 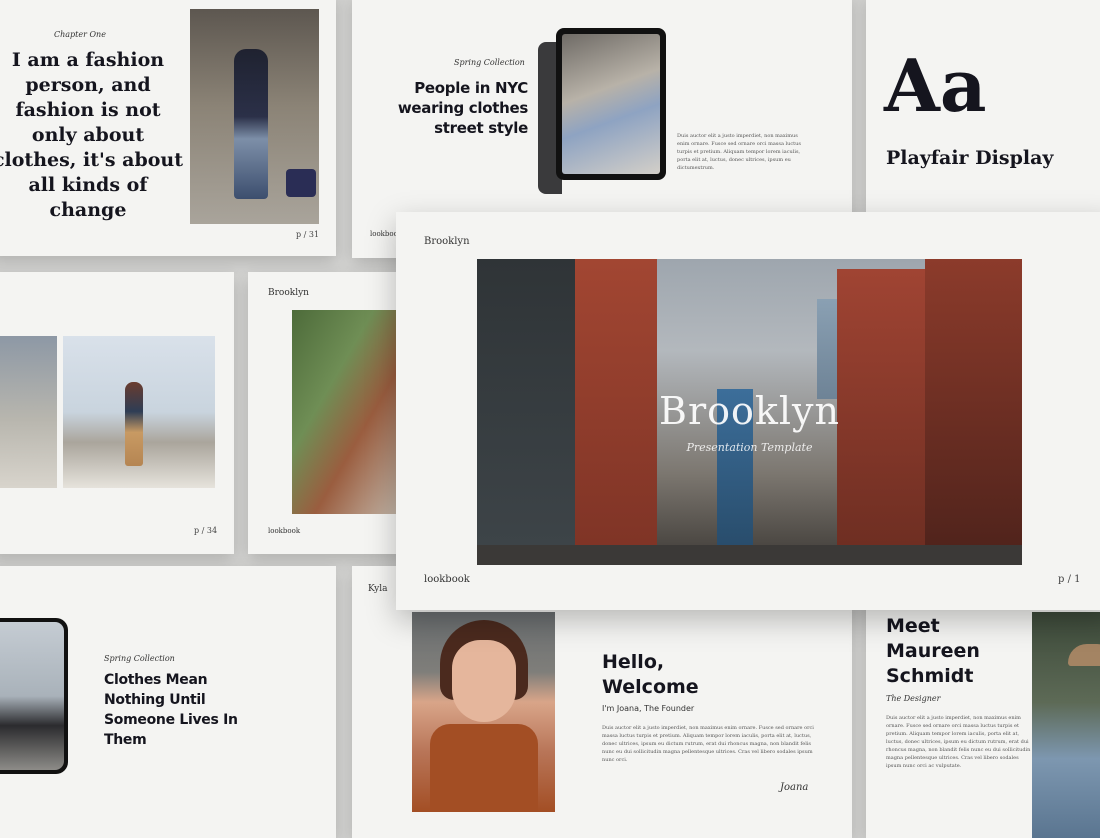 What do you see at coordinates (1084, 655) in the screenshot?
I see `designer-hat` at bounding box center [1084, 655].